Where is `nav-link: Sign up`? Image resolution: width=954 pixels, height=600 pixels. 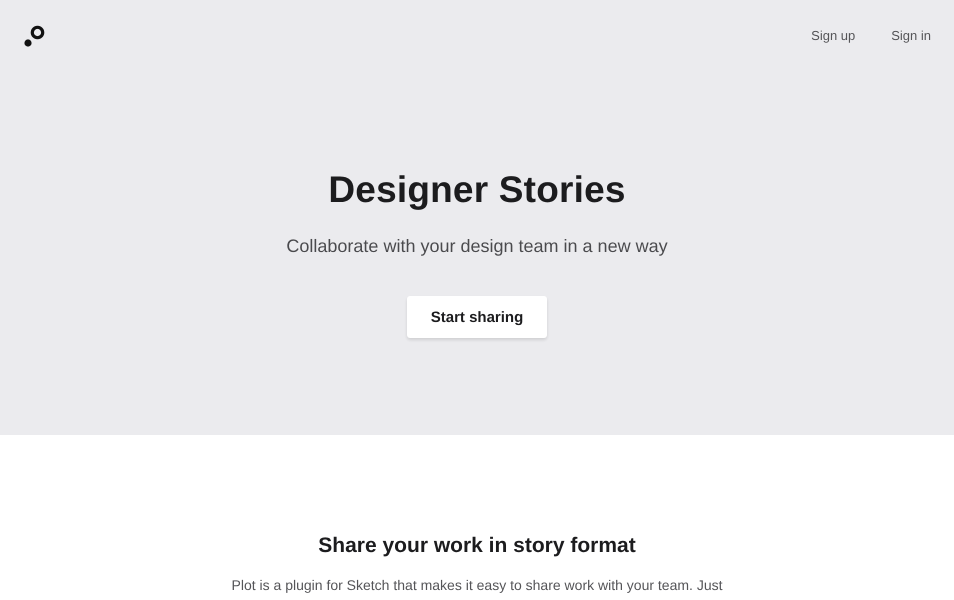 nav-link: Sign up is located at coordinates (833, 36).